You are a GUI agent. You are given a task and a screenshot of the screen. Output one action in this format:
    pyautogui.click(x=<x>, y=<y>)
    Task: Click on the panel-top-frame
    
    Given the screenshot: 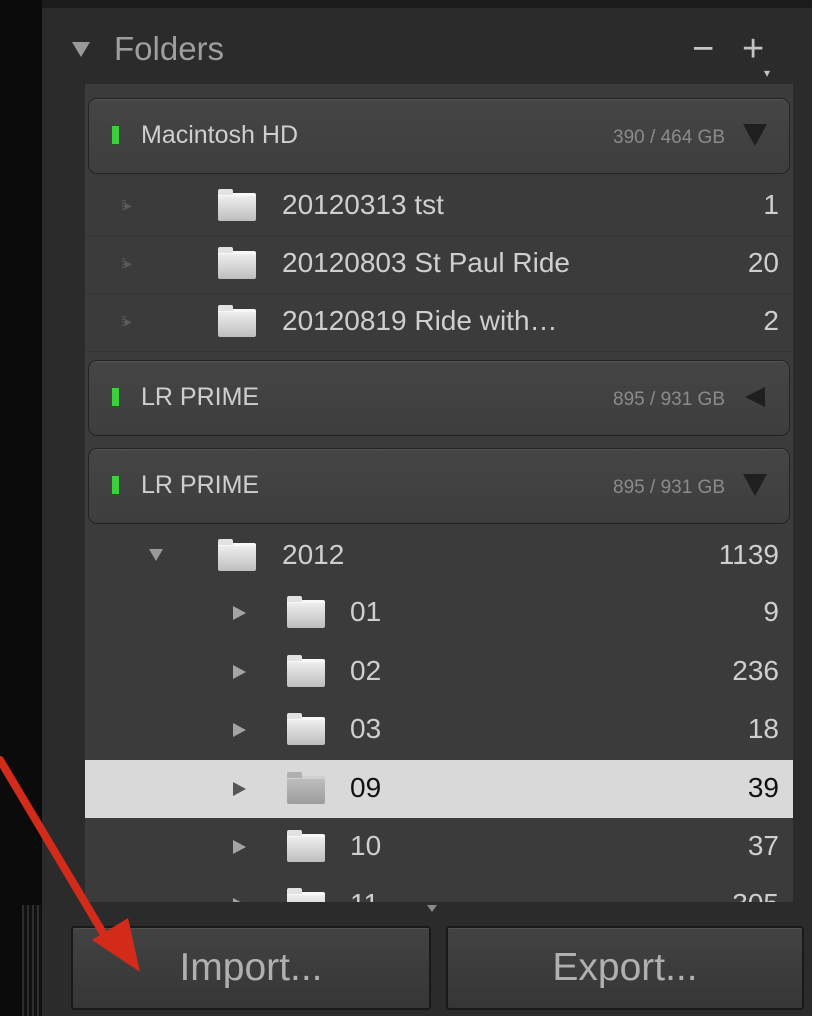 What is the action you would take?
    pyautogui.click(x=427, y=4)
    